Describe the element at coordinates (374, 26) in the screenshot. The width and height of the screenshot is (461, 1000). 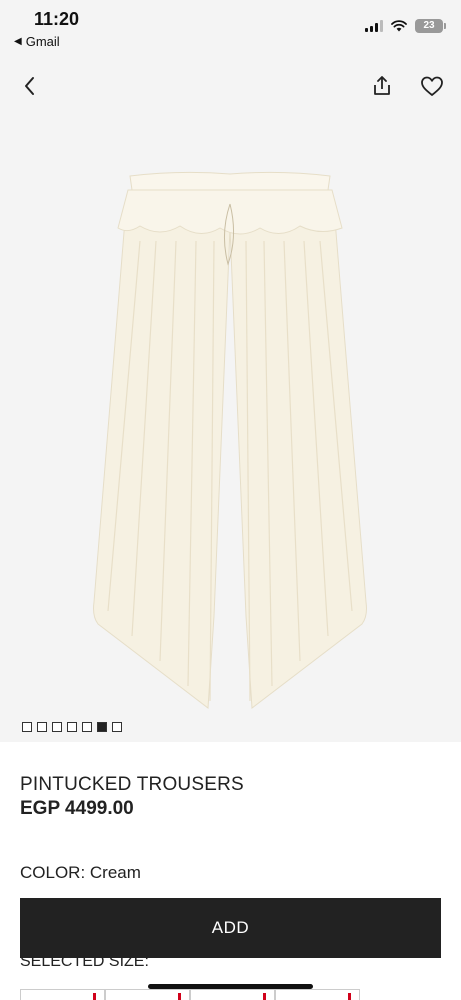
I see `signal-icon` at that location.